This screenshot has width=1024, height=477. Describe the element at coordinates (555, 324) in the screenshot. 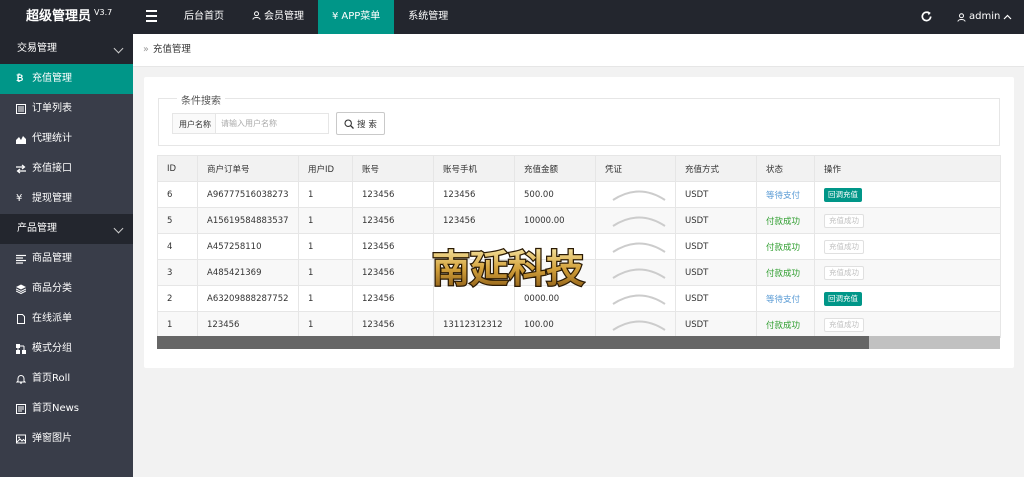

I see `cell-amount: 100.00` at that location.